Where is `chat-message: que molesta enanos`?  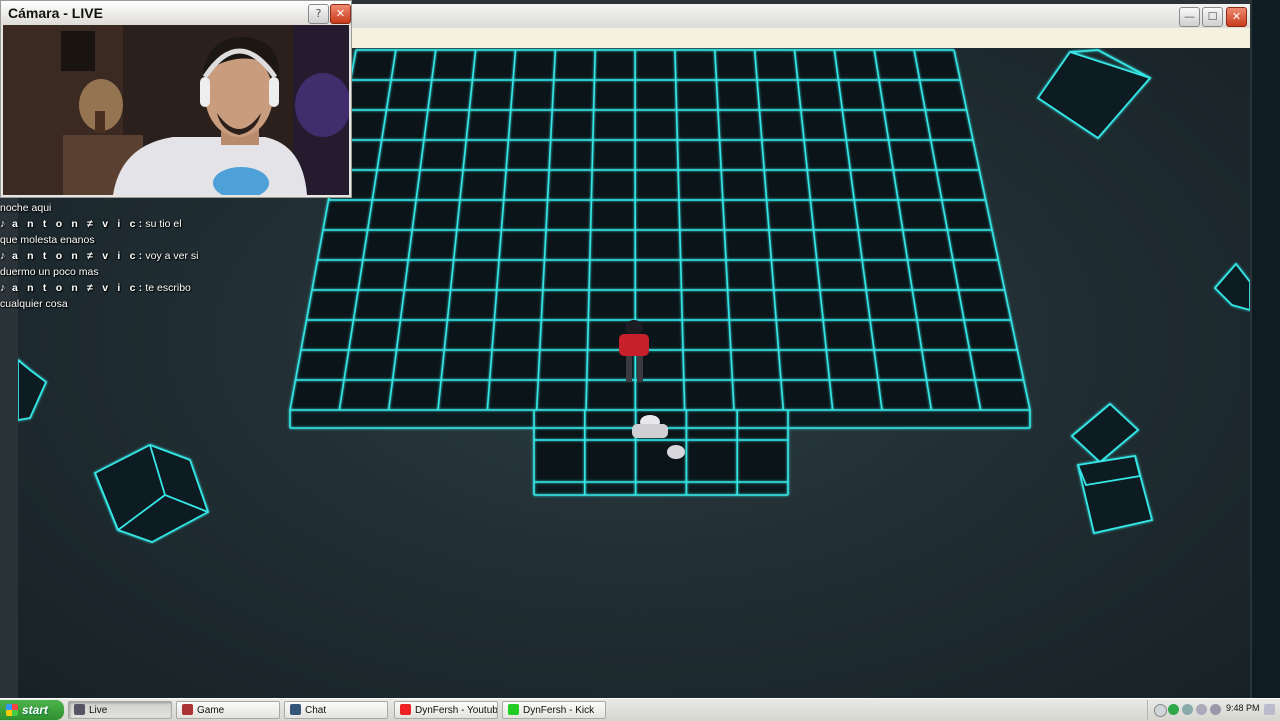
chat-message: que molesta enanos is located at coordinates (47, 240).